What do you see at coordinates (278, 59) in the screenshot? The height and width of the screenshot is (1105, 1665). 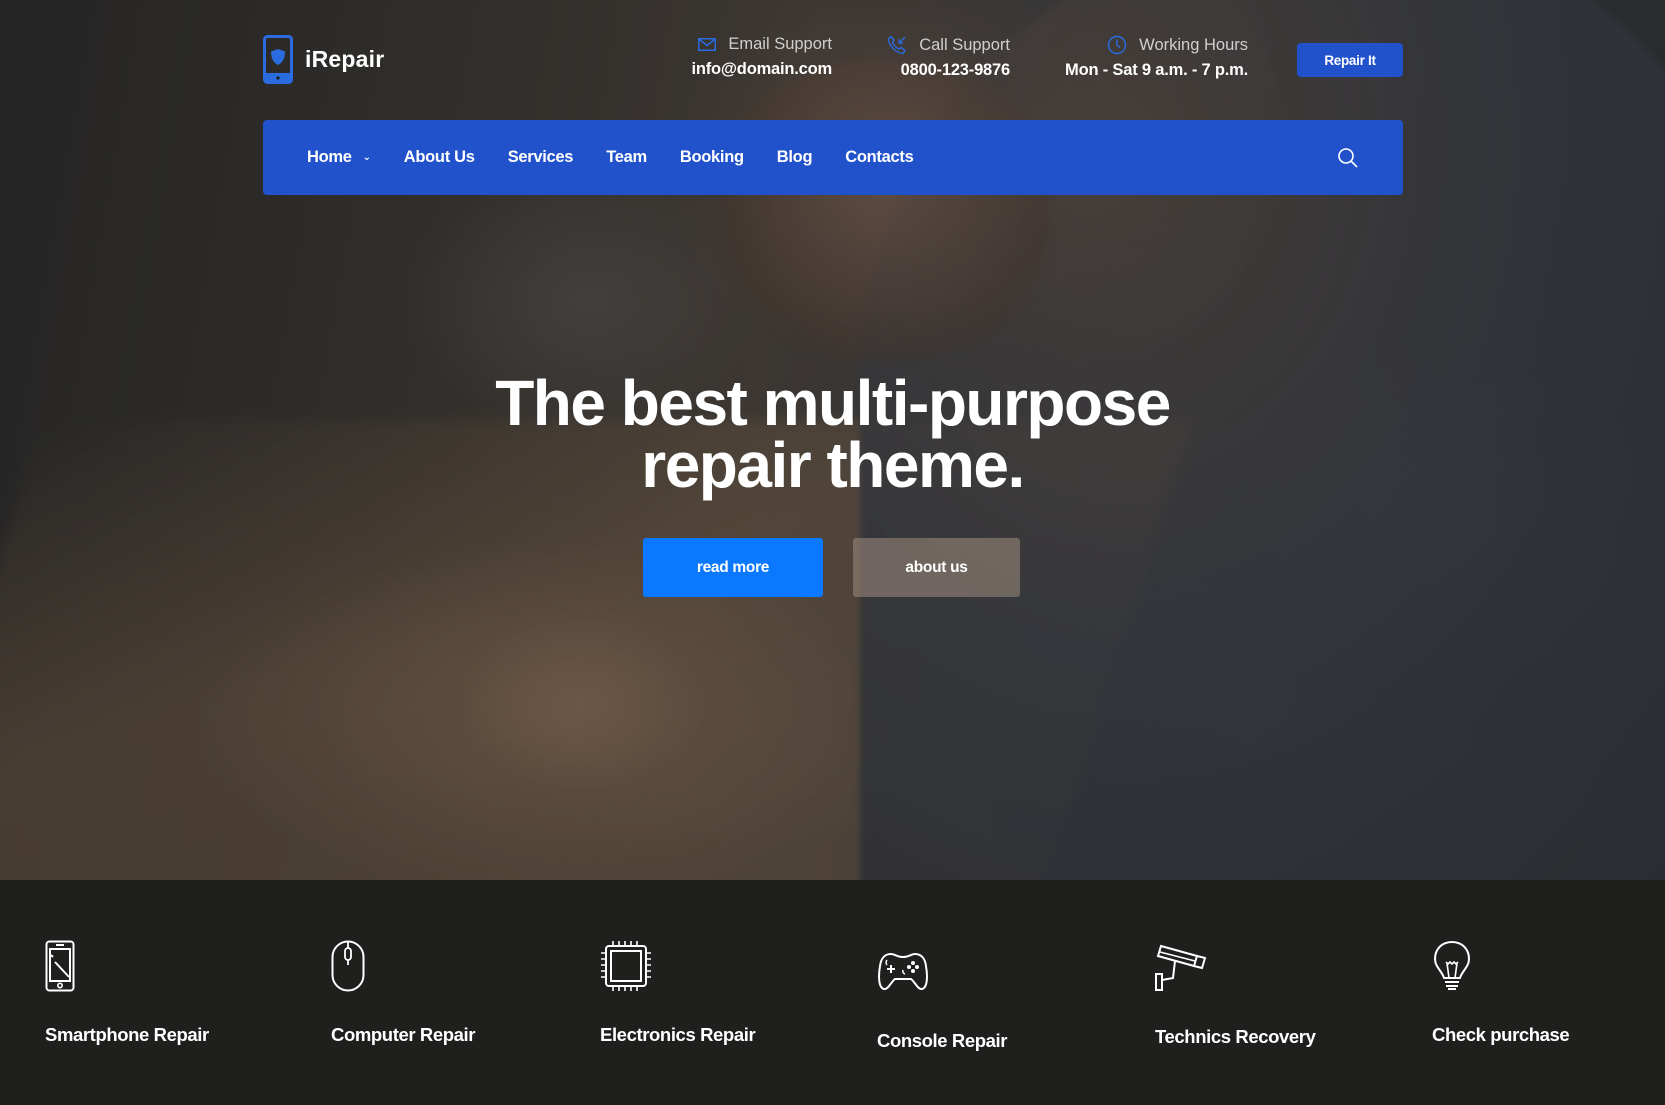 I see `phone-shield-icon` at bounding box center [278, 59].